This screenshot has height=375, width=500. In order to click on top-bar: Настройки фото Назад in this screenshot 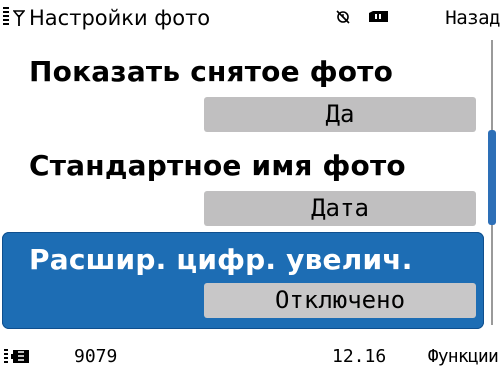, I will do `click(250, 18)`.